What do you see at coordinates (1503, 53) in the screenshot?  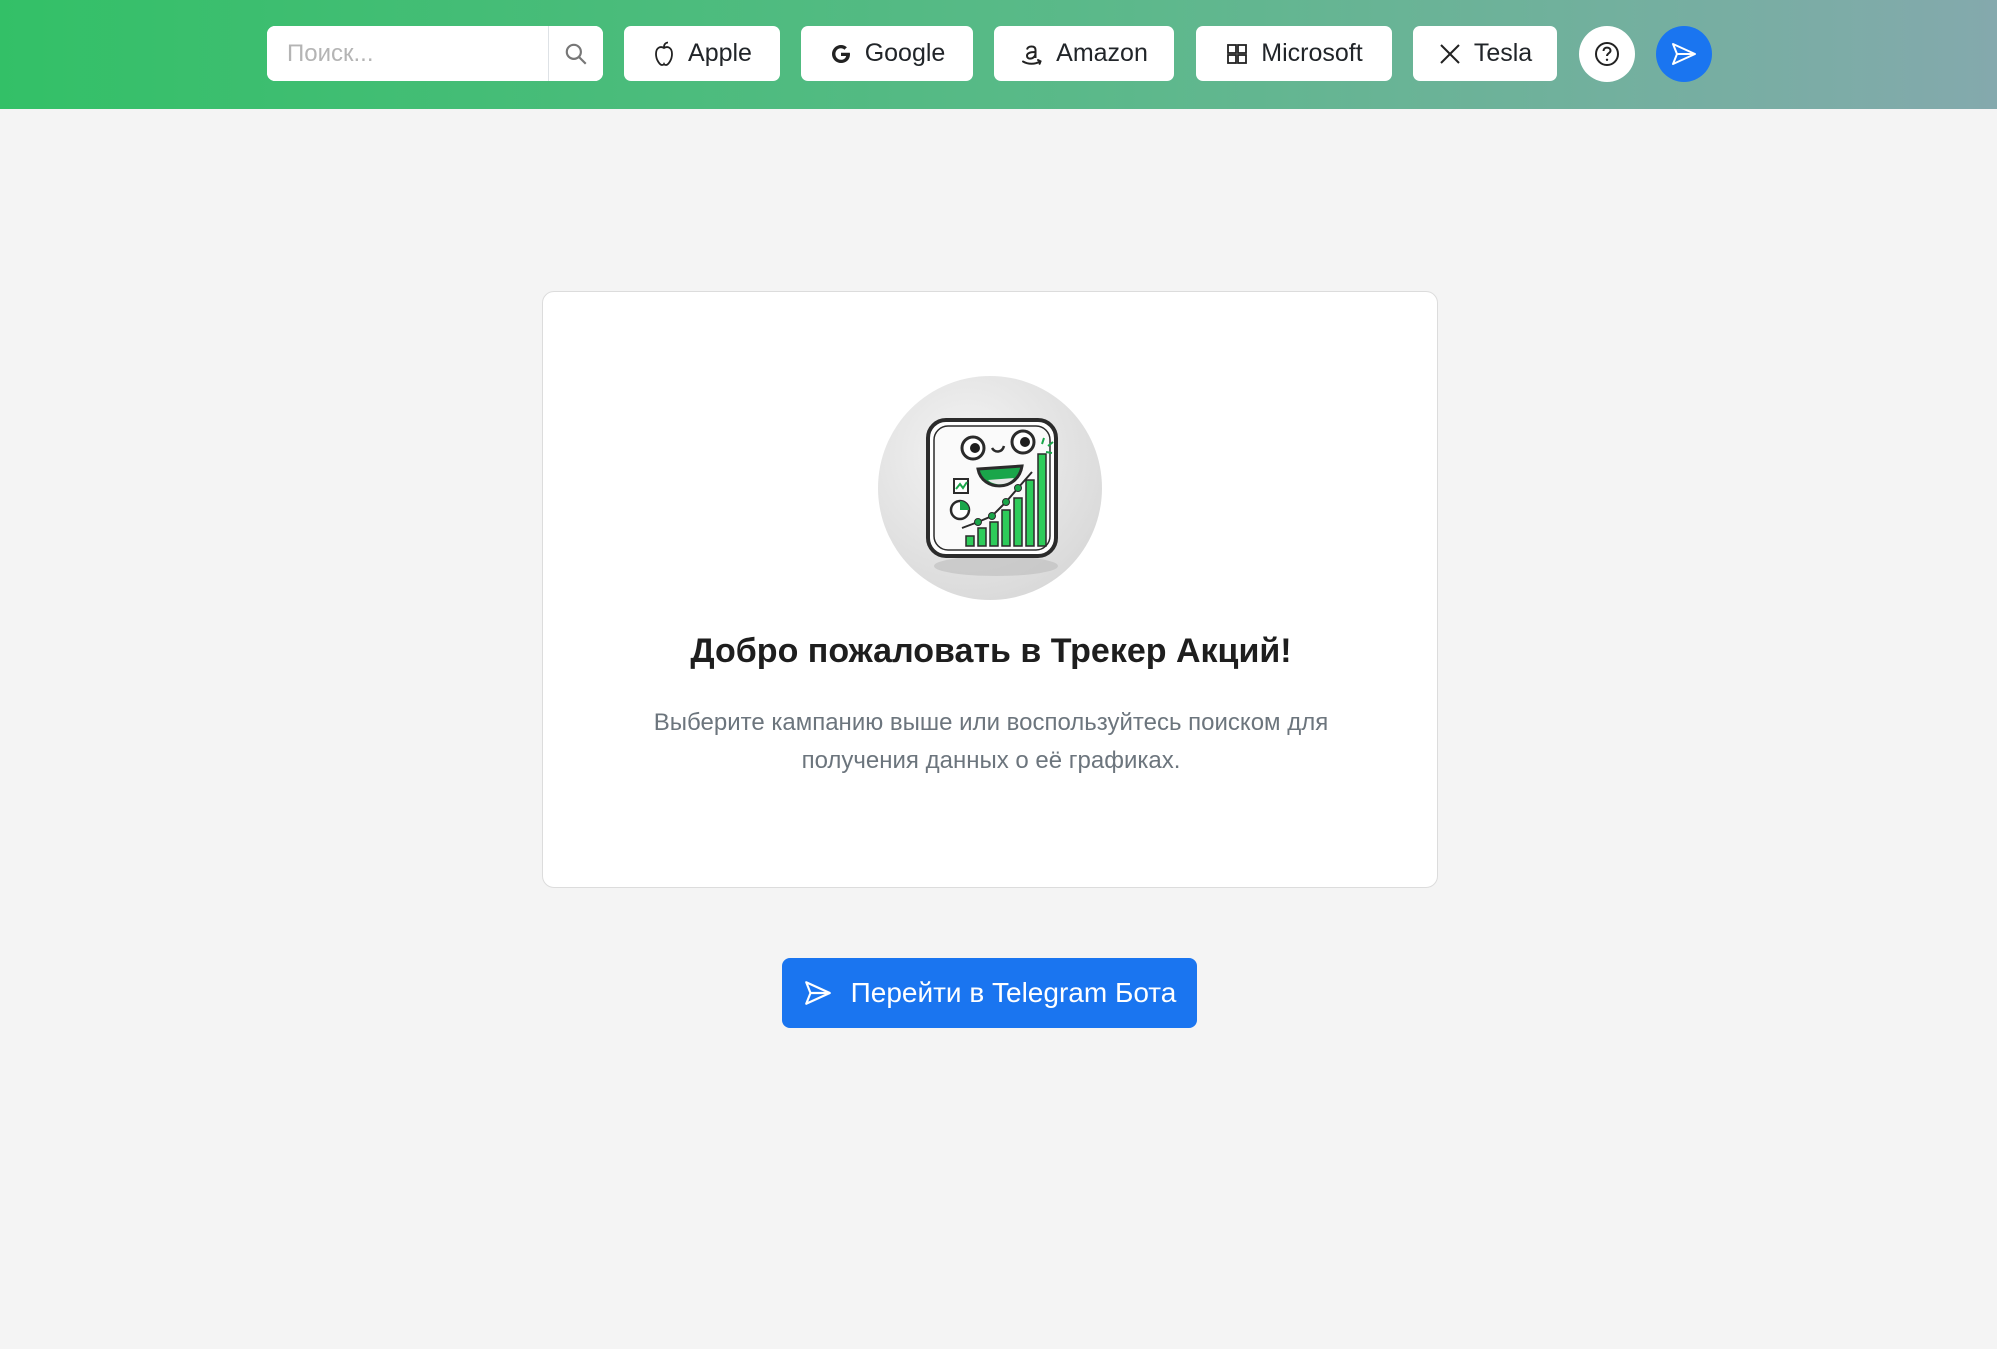 I see `company-label: Tesla` at bounding box center [1503, 53].